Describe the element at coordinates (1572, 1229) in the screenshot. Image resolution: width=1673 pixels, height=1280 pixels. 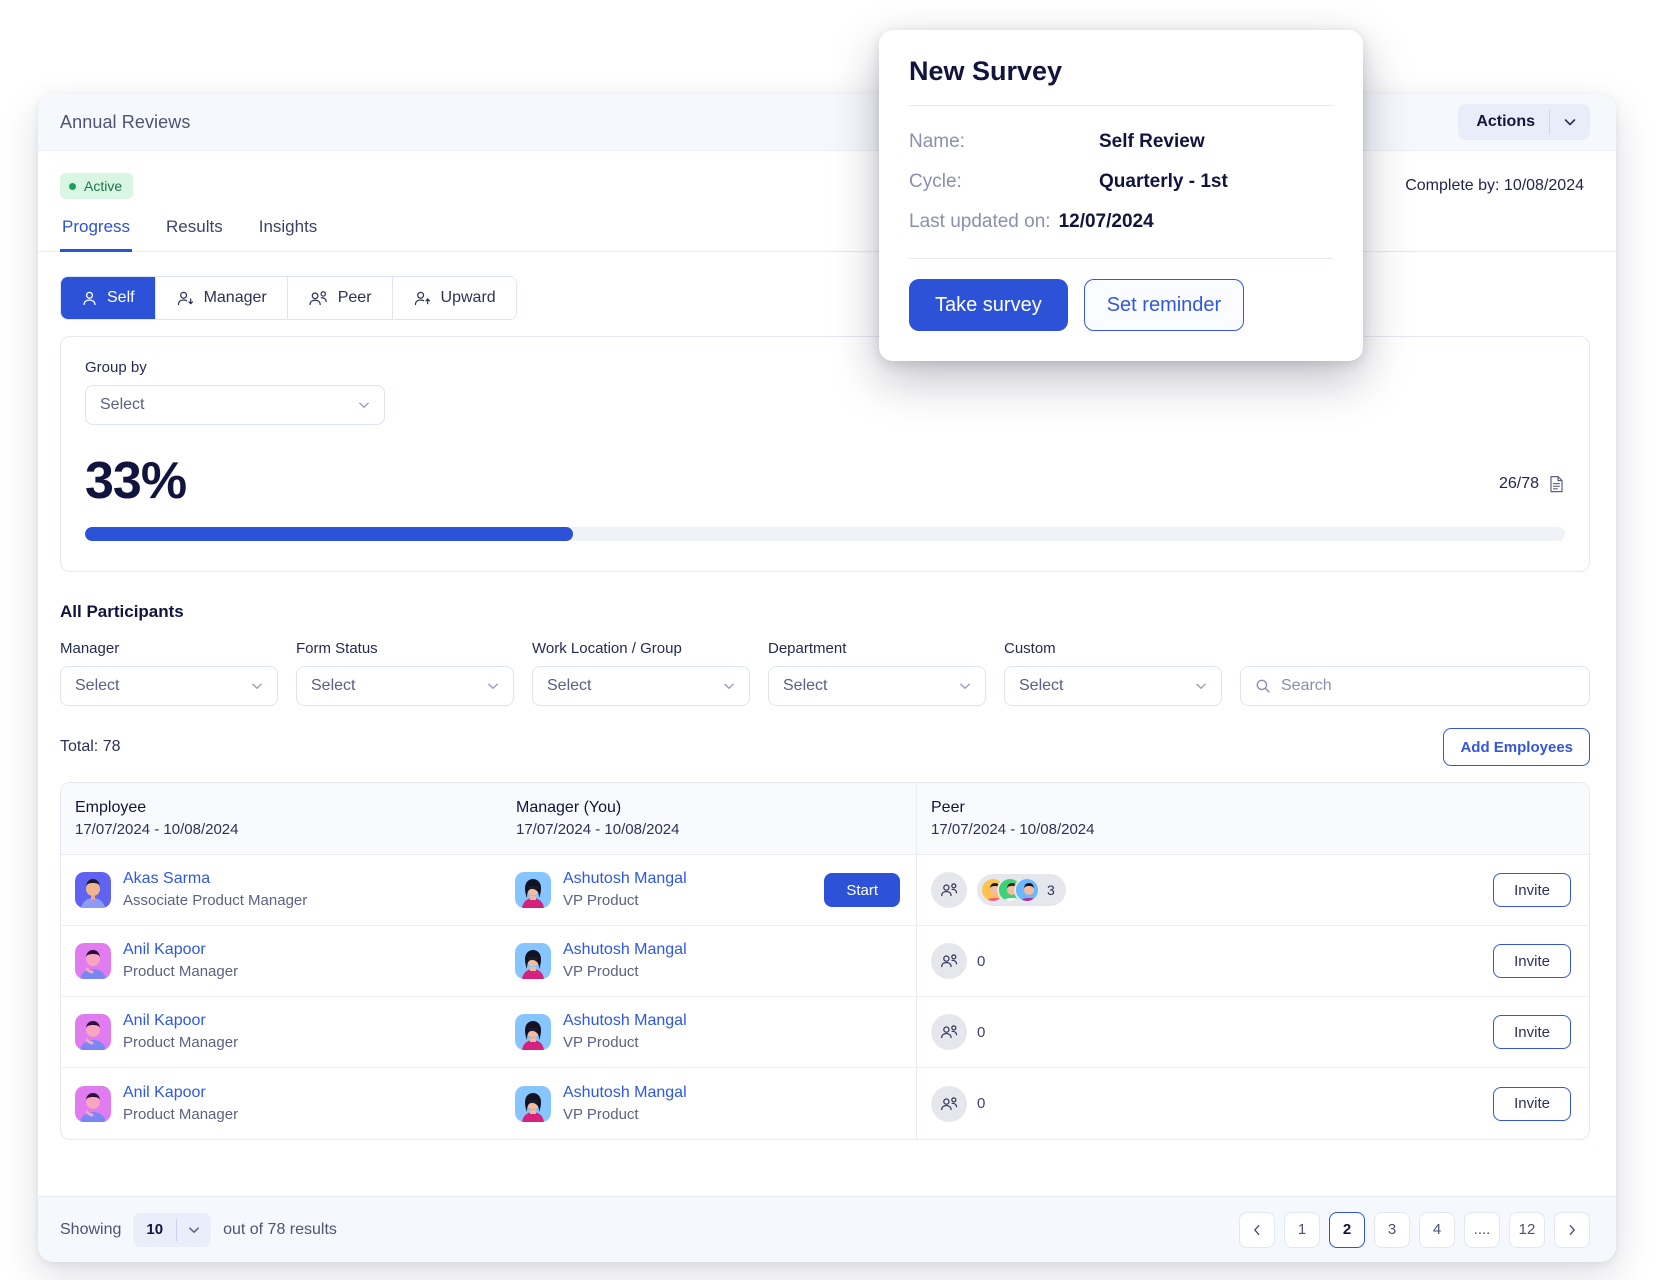
I see `pagination-next-button` at that location.